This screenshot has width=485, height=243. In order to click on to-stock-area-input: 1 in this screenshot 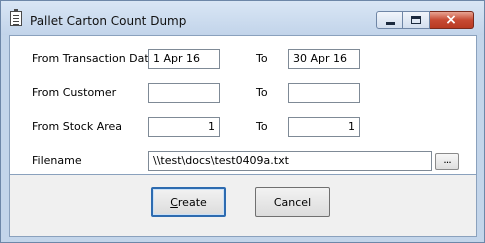, I will do `click(324, 127)`.